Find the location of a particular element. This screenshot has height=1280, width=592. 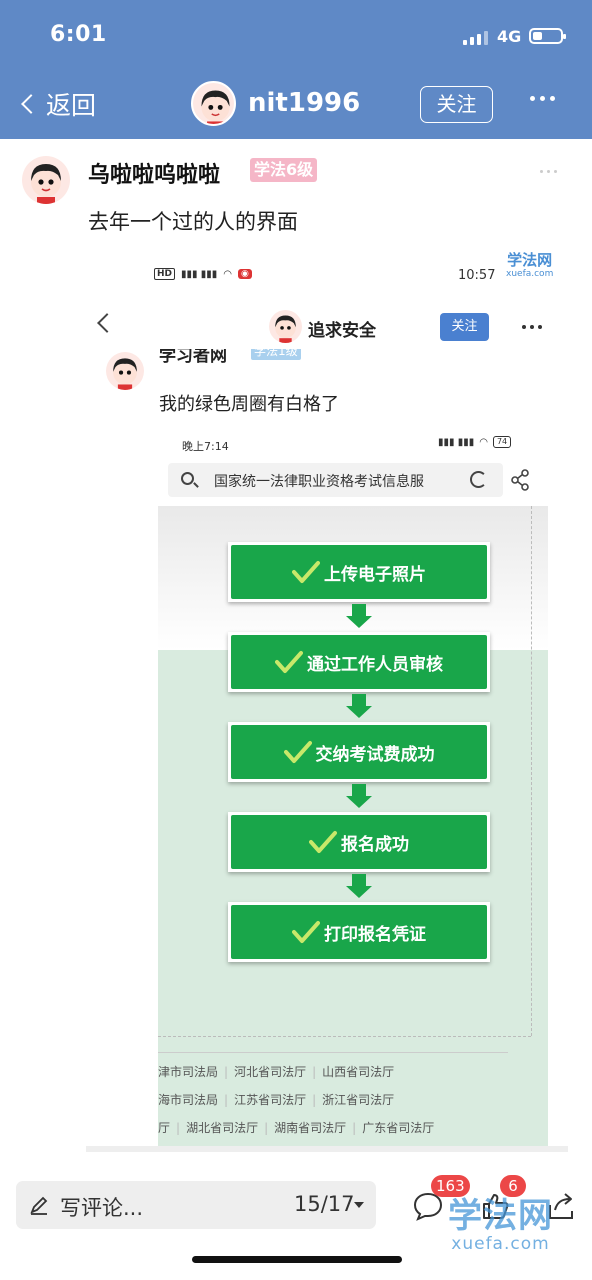

link-item: 河北省司法厅 is located at coordinates (270, 1072).